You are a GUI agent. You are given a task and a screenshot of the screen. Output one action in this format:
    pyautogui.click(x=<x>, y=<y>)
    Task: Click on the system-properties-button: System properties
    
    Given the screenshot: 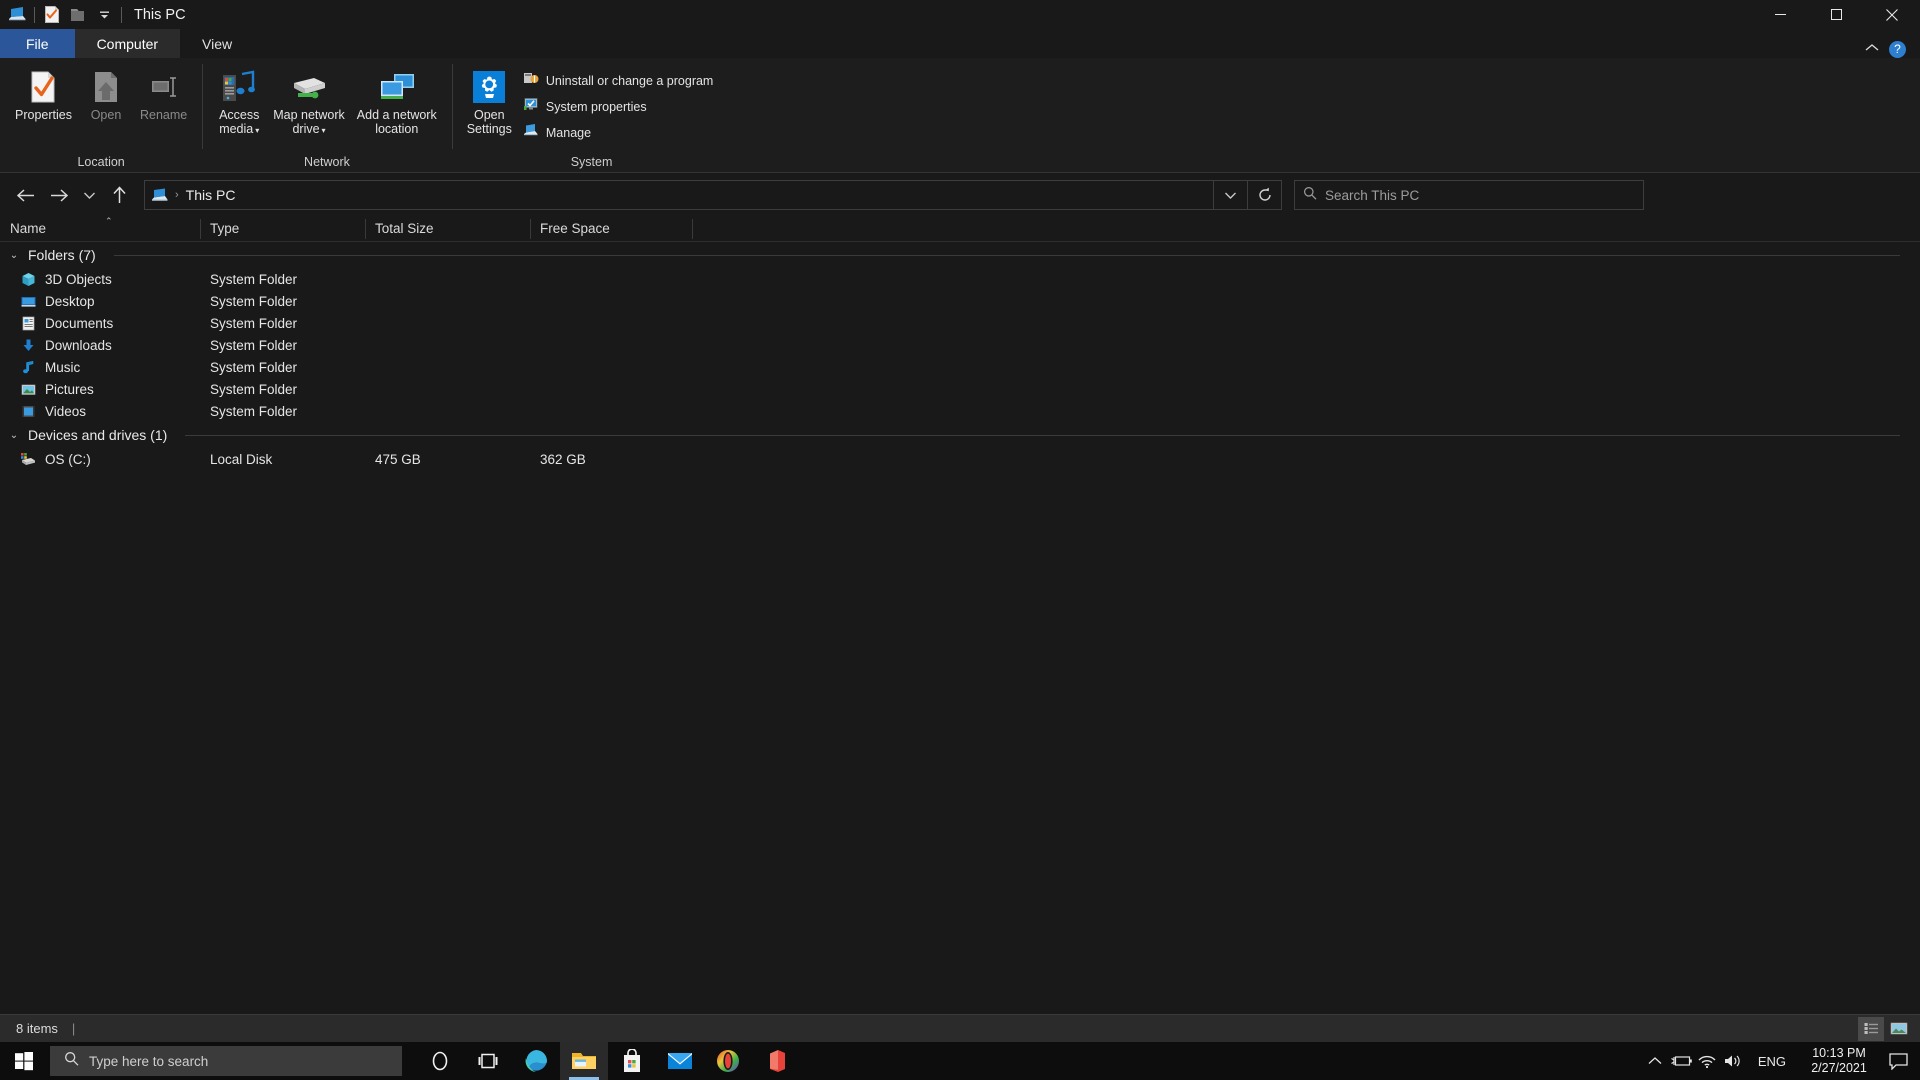 What is the action you would take?
    pyautogui.click(x=620, y=106)
    